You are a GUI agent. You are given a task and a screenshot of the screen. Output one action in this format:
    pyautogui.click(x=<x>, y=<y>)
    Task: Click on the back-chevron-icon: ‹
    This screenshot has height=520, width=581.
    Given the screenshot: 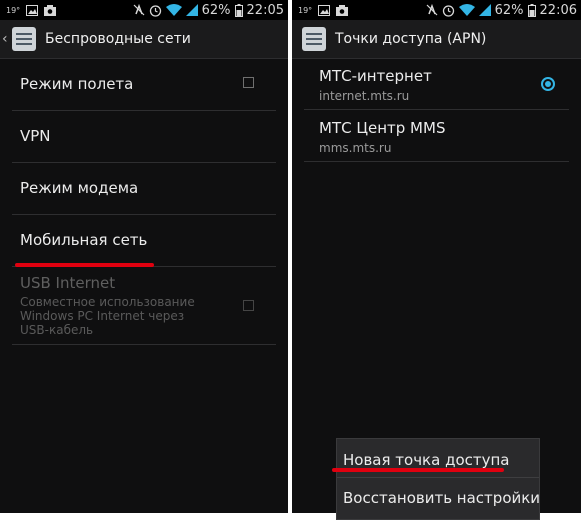 What is the action you would take?
    pyautogui.click(x=6, y=39)
    